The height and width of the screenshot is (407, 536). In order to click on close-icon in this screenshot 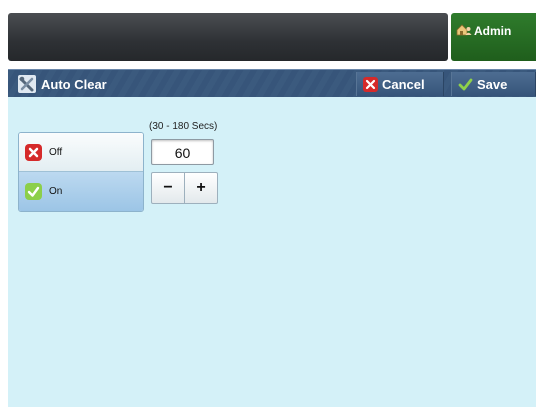, I will do `click(370, 84)`.